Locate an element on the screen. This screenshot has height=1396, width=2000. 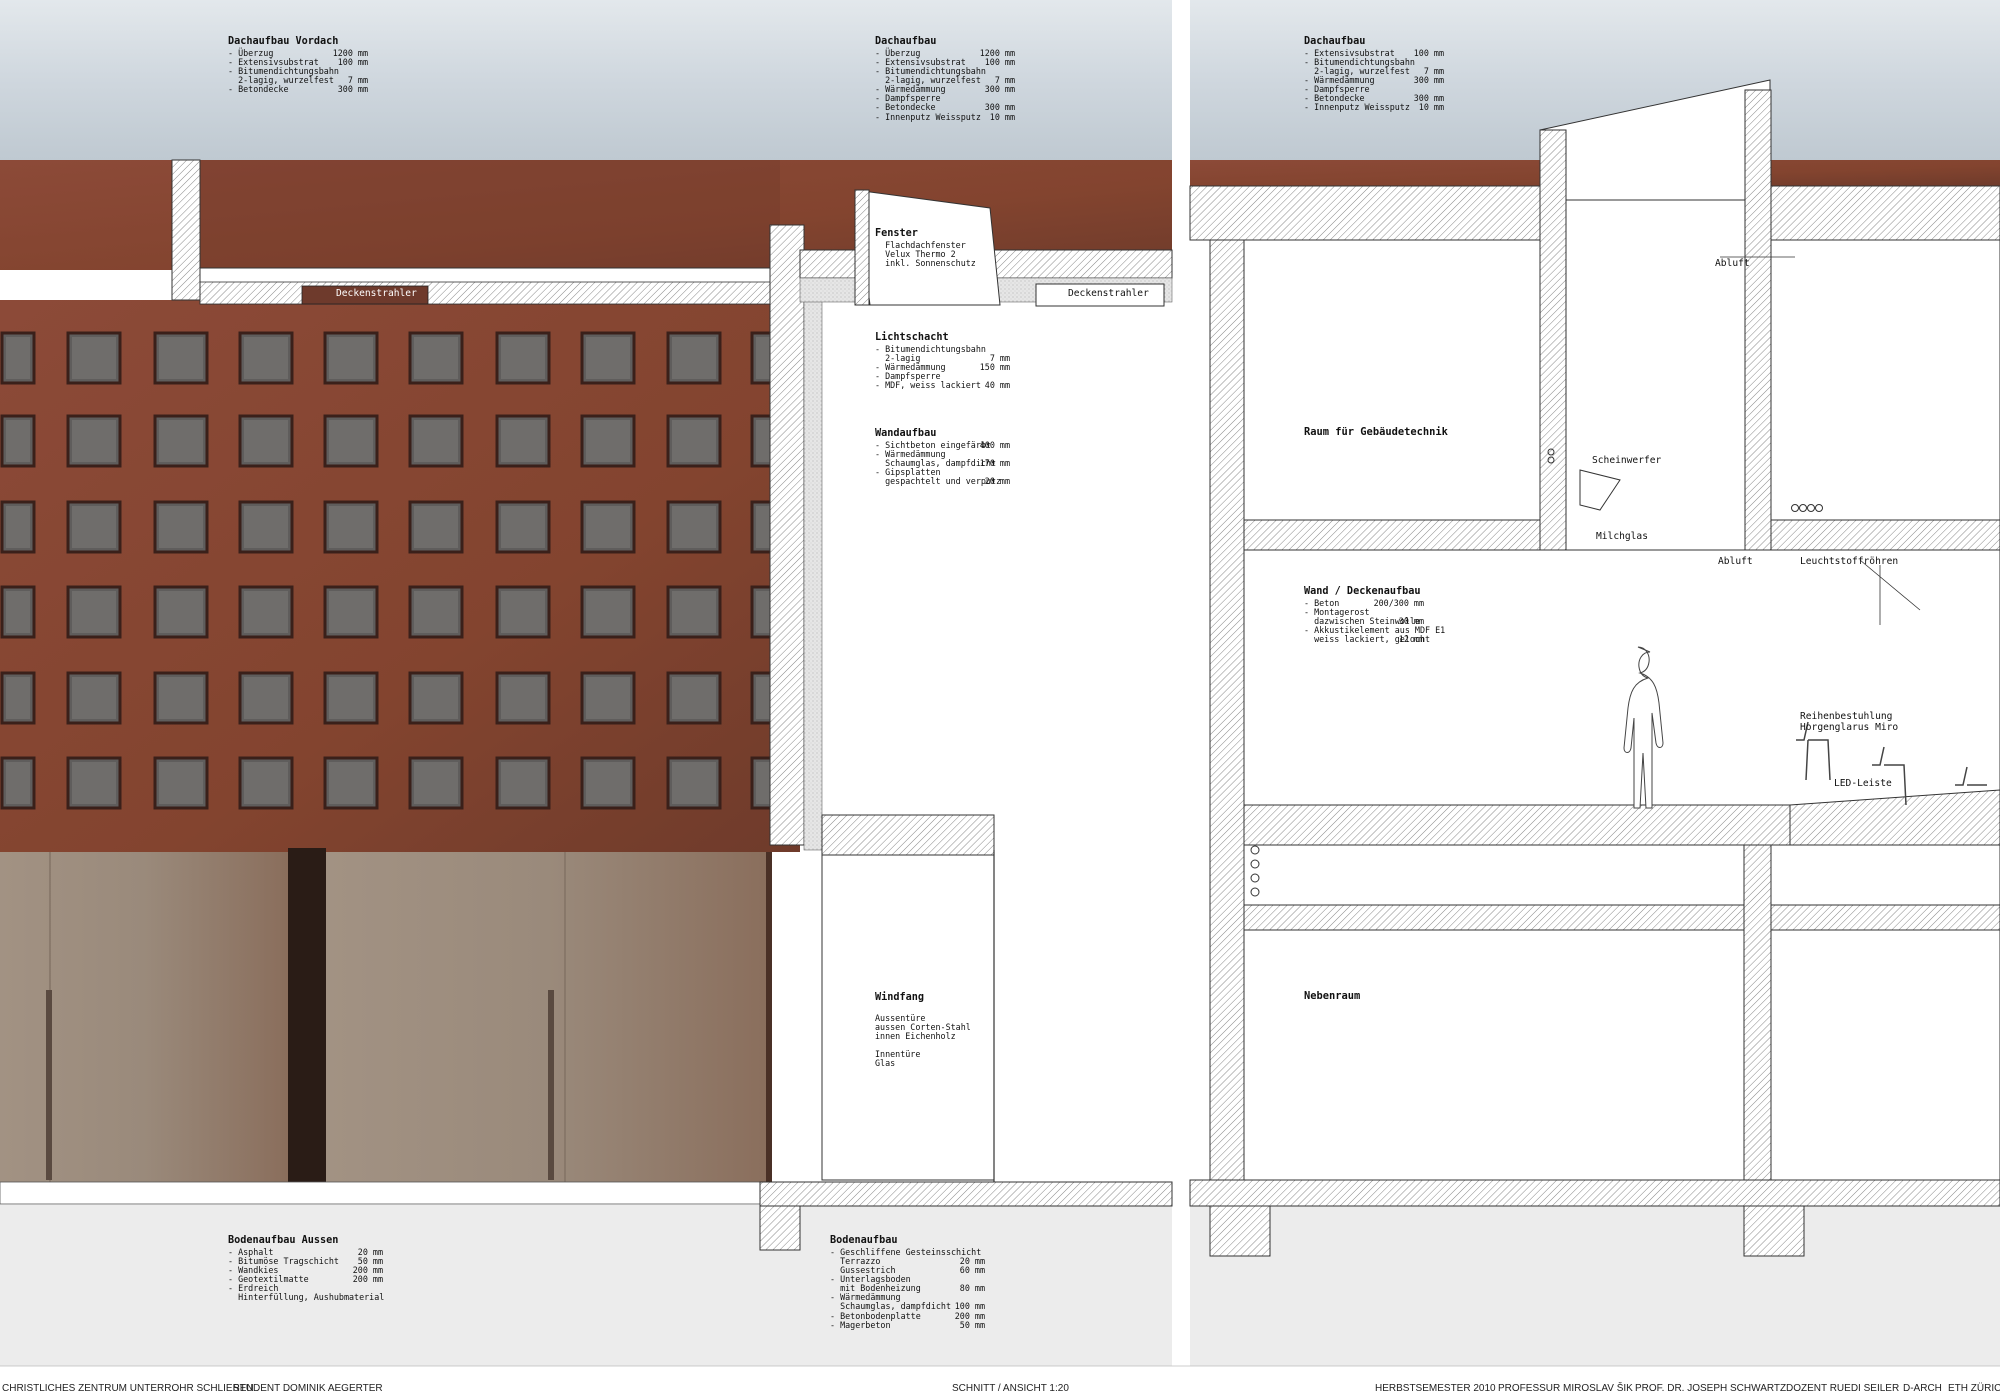
label-scheinwerfer: Scheinwerfer is located at coordinates (1627, 460).